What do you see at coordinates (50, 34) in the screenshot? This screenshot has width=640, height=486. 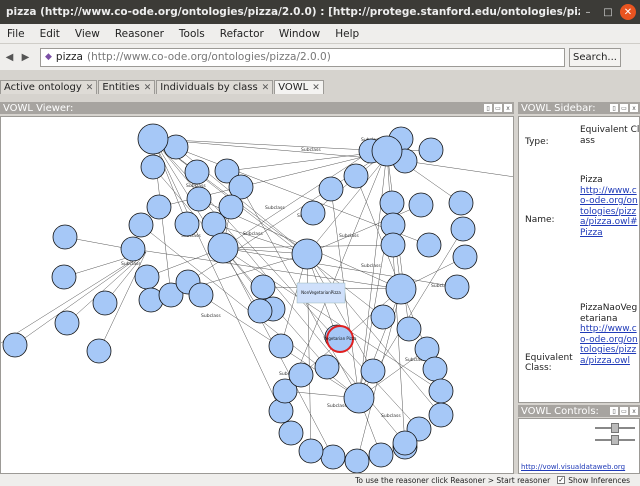 I see `menu-edit: Edit` at bounding box center [50, 34].